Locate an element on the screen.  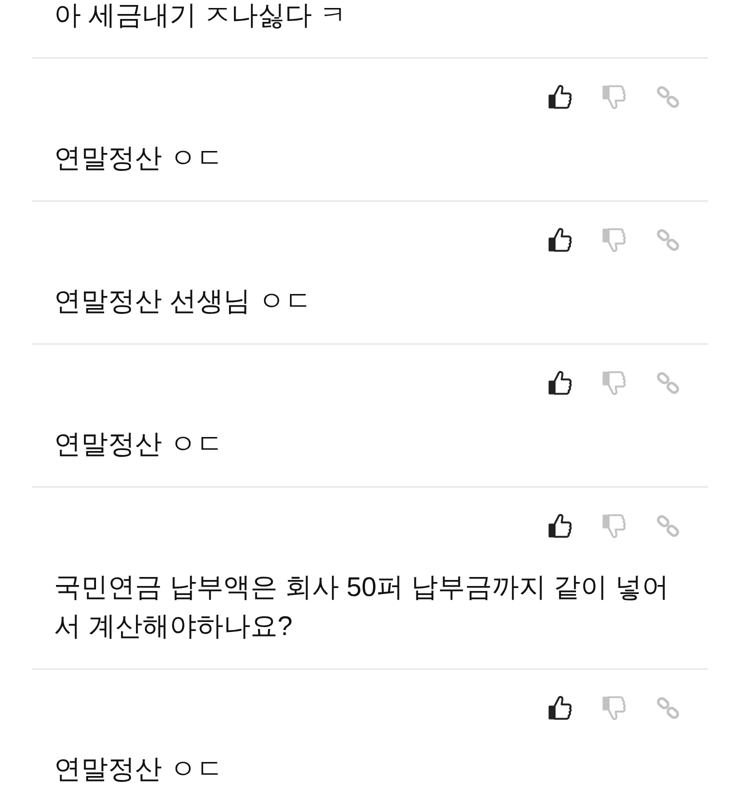
comment-text: 국민연금 납부액은 회사 50퍼 납부금까지 같이 넣어서 계산해야하나요? is located at coordinates (362, 607).